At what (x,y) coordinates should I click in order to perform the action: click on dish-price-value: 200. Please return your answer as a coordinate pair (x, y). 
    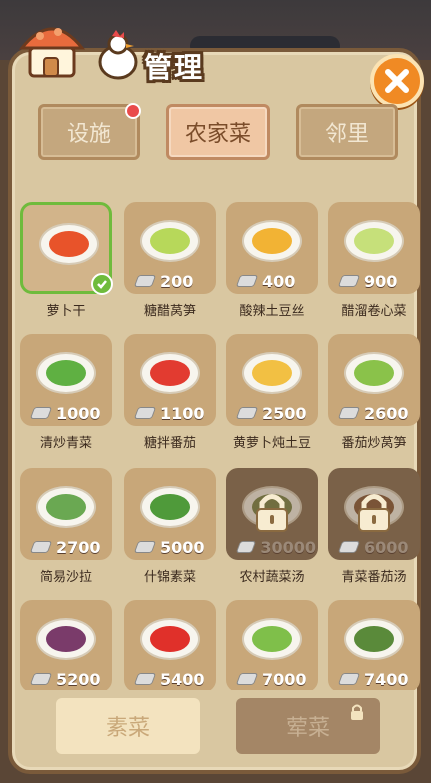
    Looking at the image, I should click on (177, 281).